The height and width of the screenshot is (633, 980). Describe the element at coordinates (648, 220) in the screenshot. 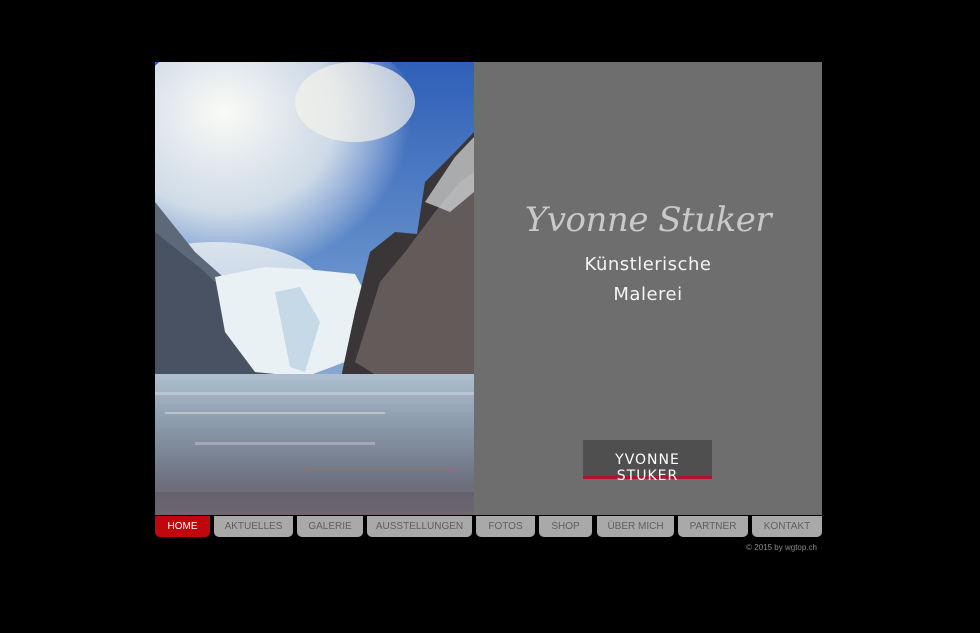

I see `artist-signature: Yvonne Stuker` at that location.